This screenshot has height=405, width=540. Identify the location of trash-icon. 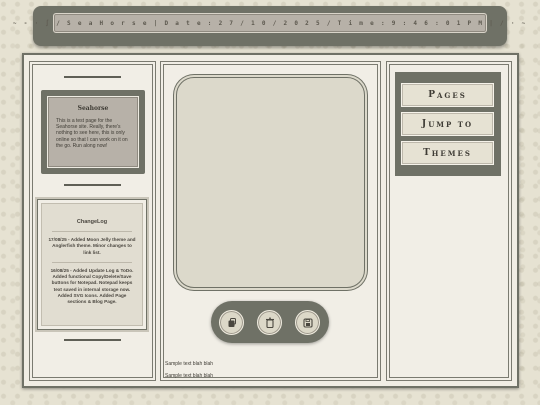
(269, 322).